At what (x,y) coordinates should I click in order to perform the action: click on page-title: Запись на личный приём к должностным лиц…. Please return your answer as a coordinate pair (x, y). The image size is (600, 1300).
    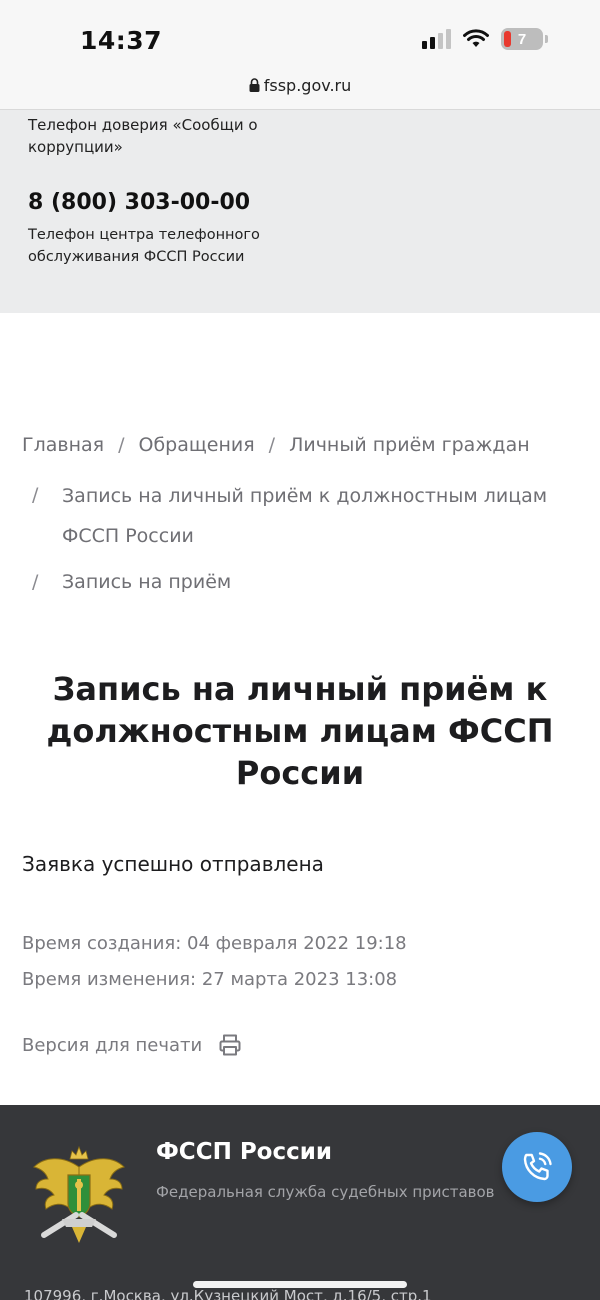
    Looking at the image, I should click on (300, 731).